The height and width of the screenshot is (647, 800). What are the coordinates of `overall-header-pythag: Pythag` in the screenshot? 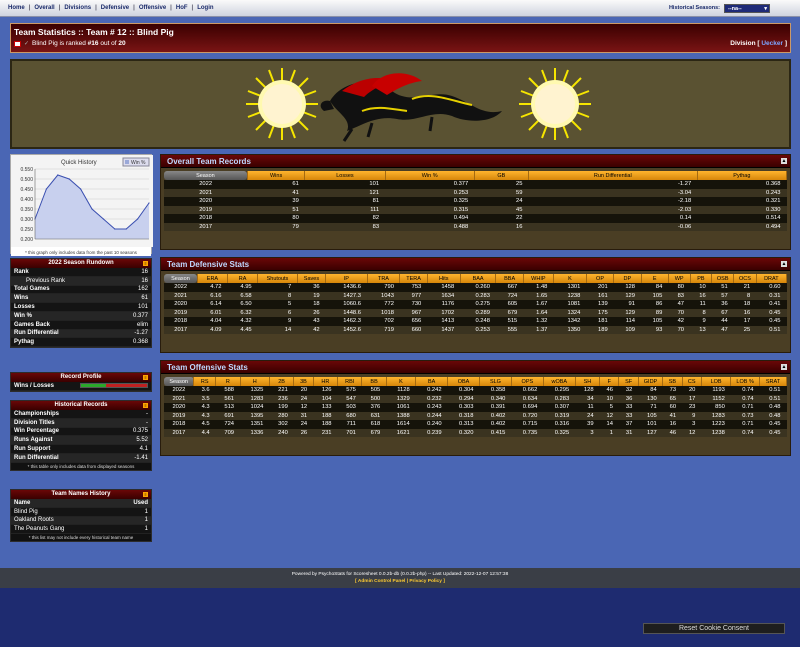 It's located at (742, 175).